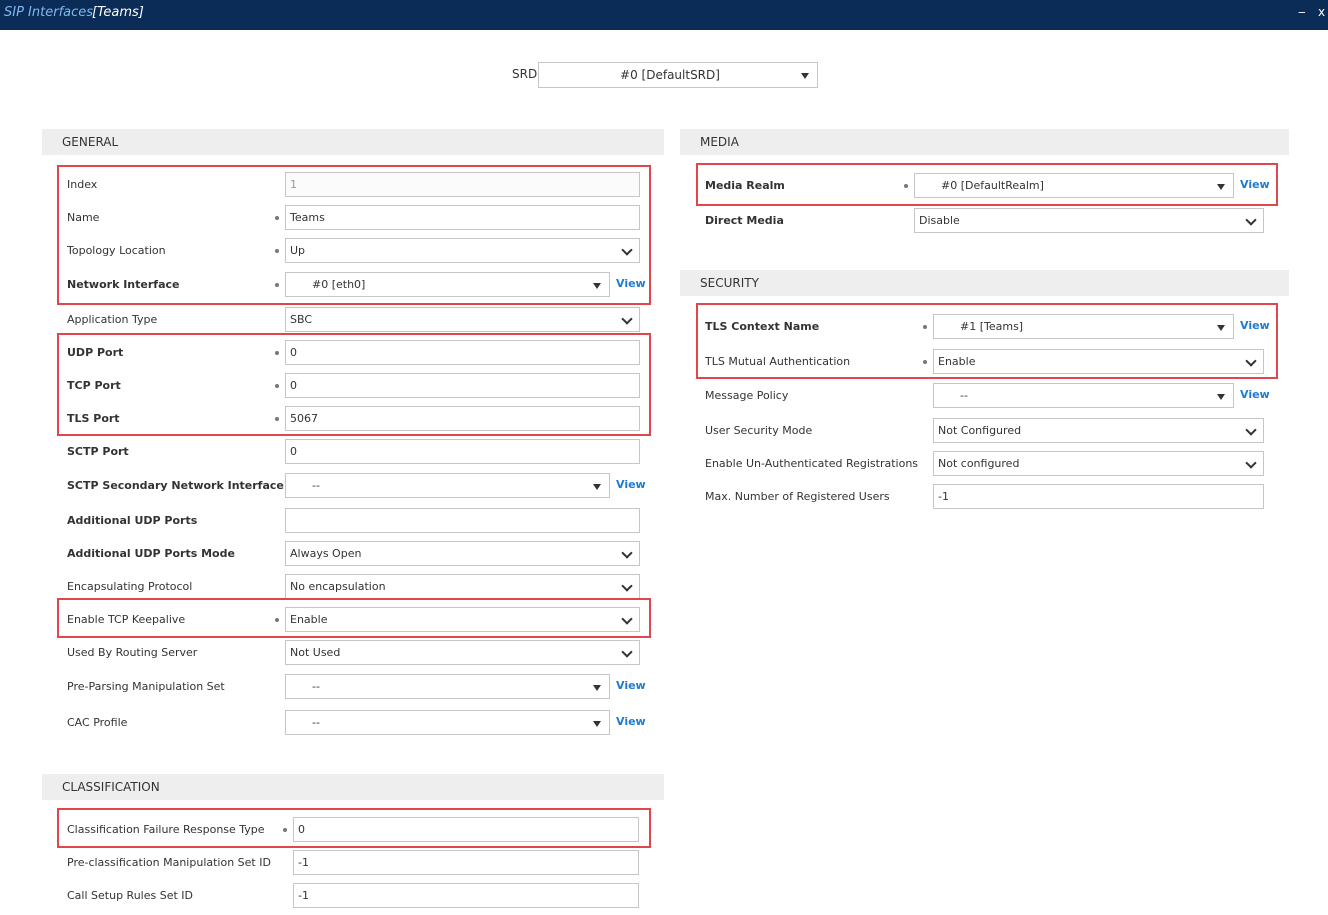 The height and width of the screenshot is (915, 1328). What do you see at coordinates (744, 220) in the screenshot?
I see `direct-media-label: Direct Media` at bounding box center [744, 220].